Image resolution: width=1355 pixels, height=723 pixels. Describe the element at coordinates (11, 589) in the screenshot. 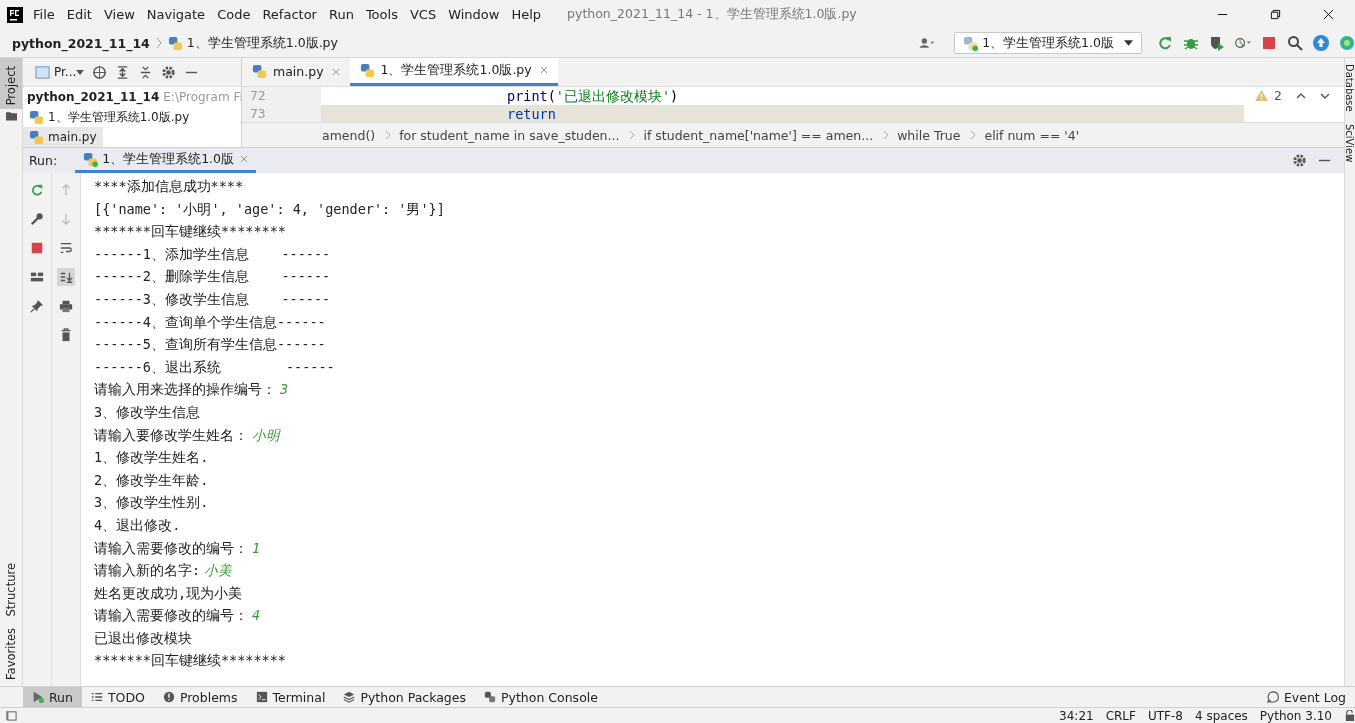

I see `side-tool-tab: Structure` at that location.